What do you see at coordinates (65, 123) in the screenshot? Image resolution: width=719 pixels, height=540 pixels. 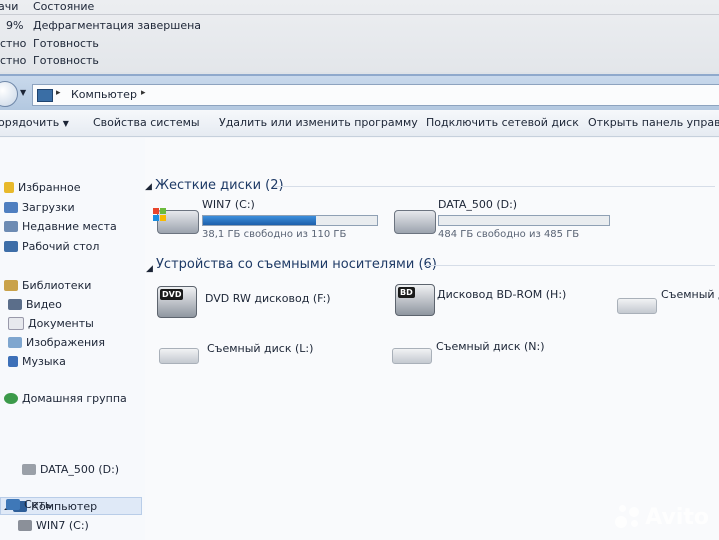 I see `chevron-down-icon: ▼` at bounding box center [65, 123].